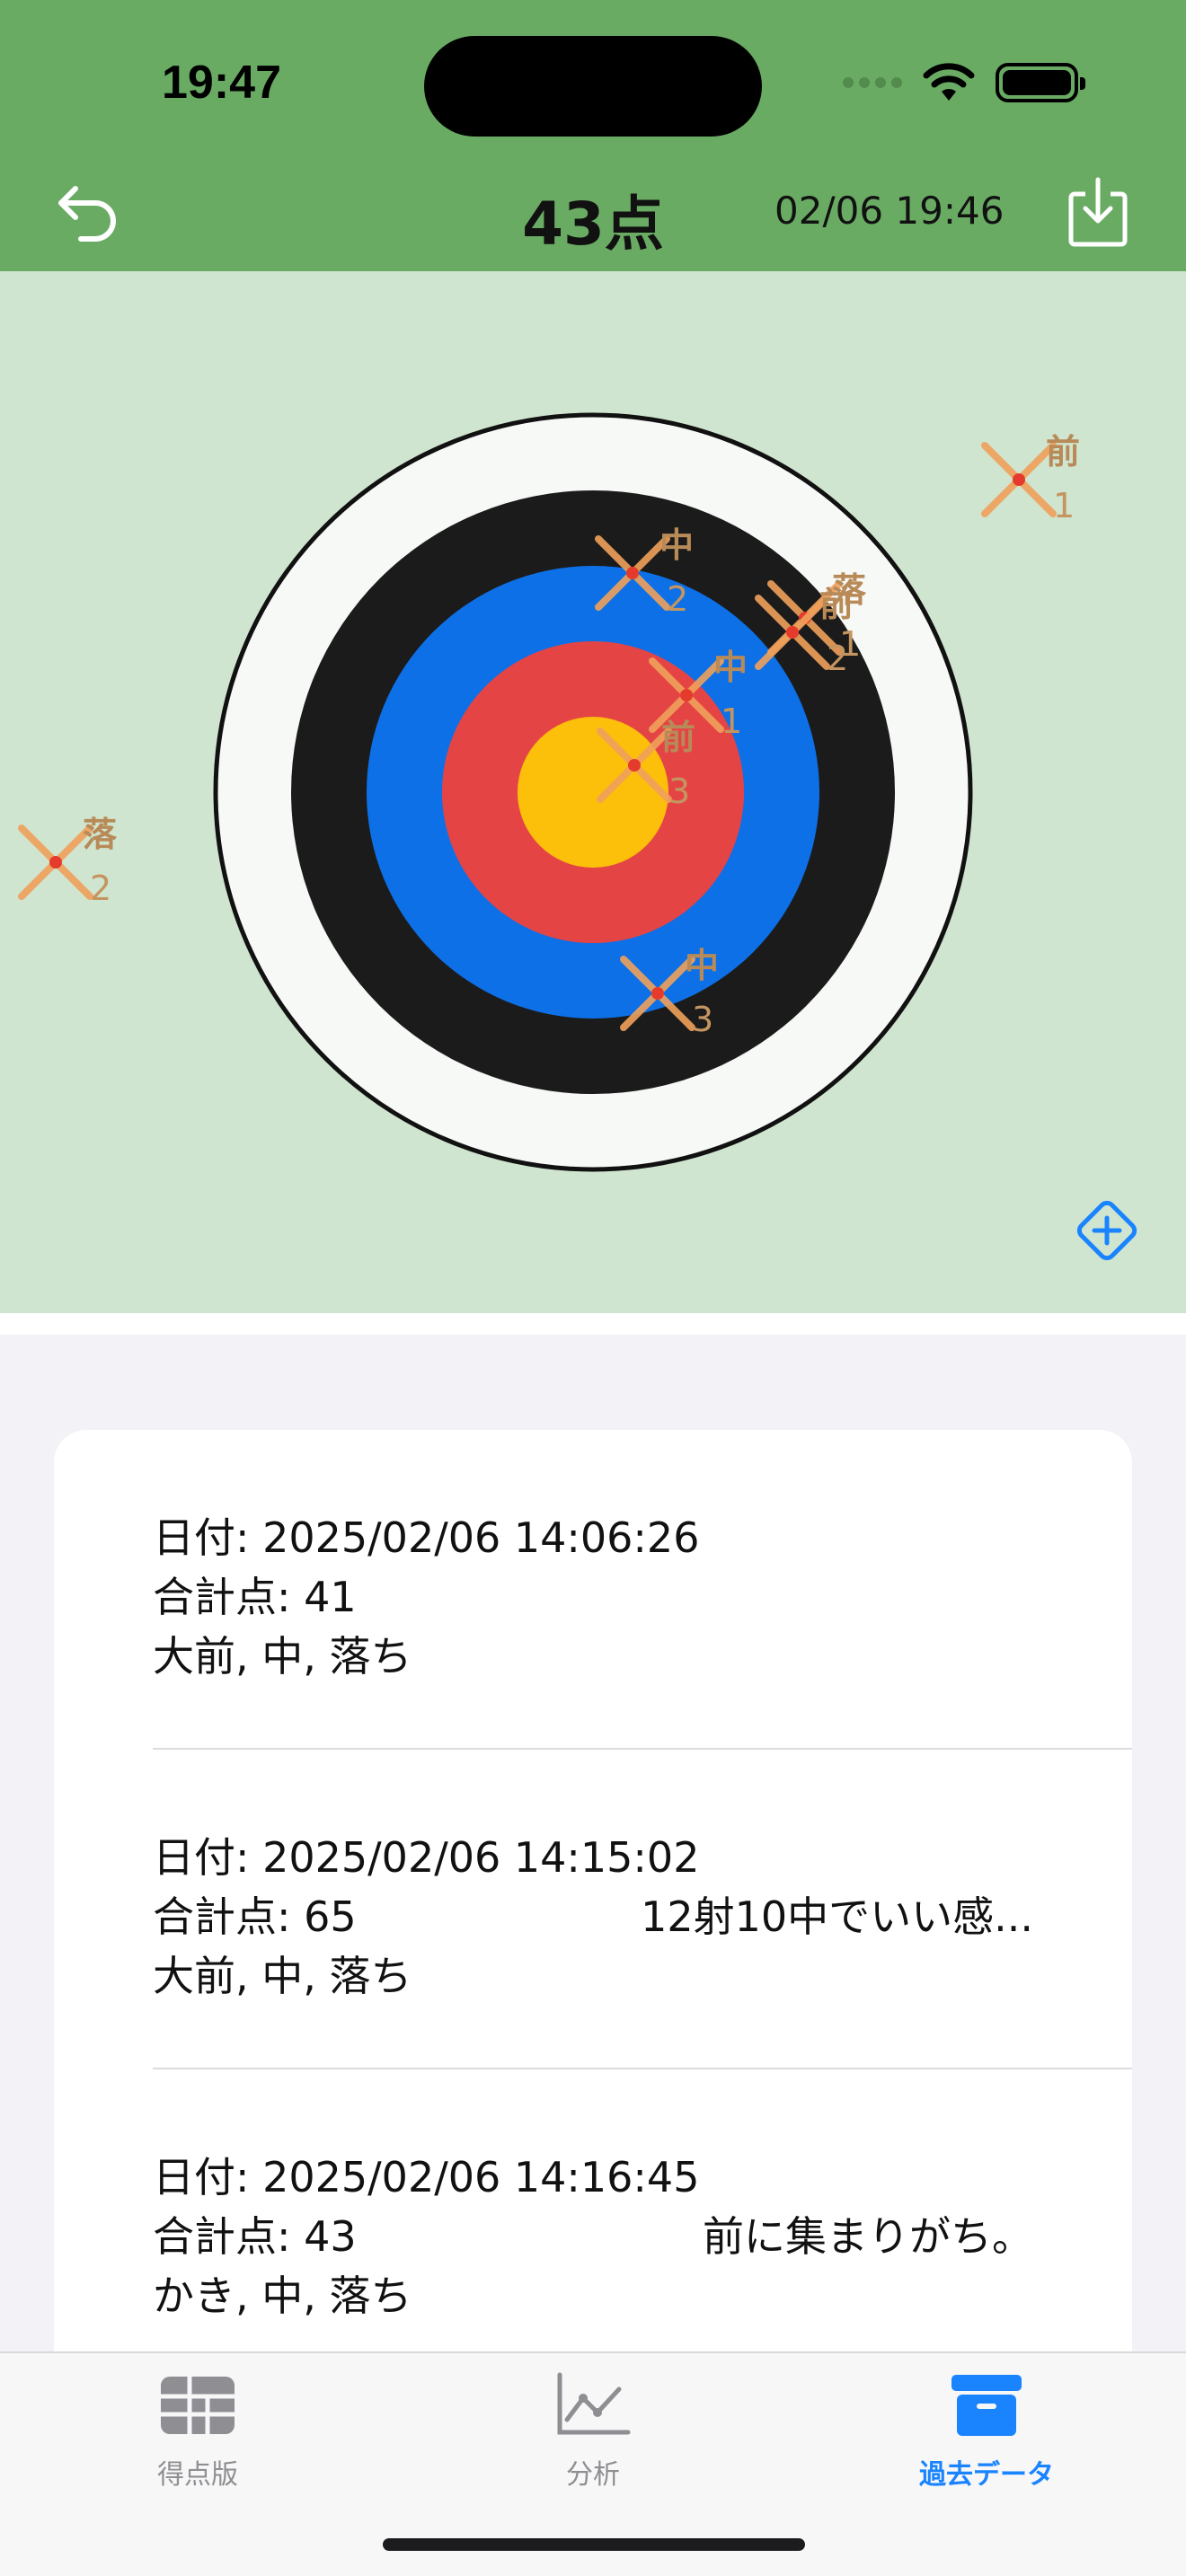  I want to click on shot-label: 落, so click(100, 834).